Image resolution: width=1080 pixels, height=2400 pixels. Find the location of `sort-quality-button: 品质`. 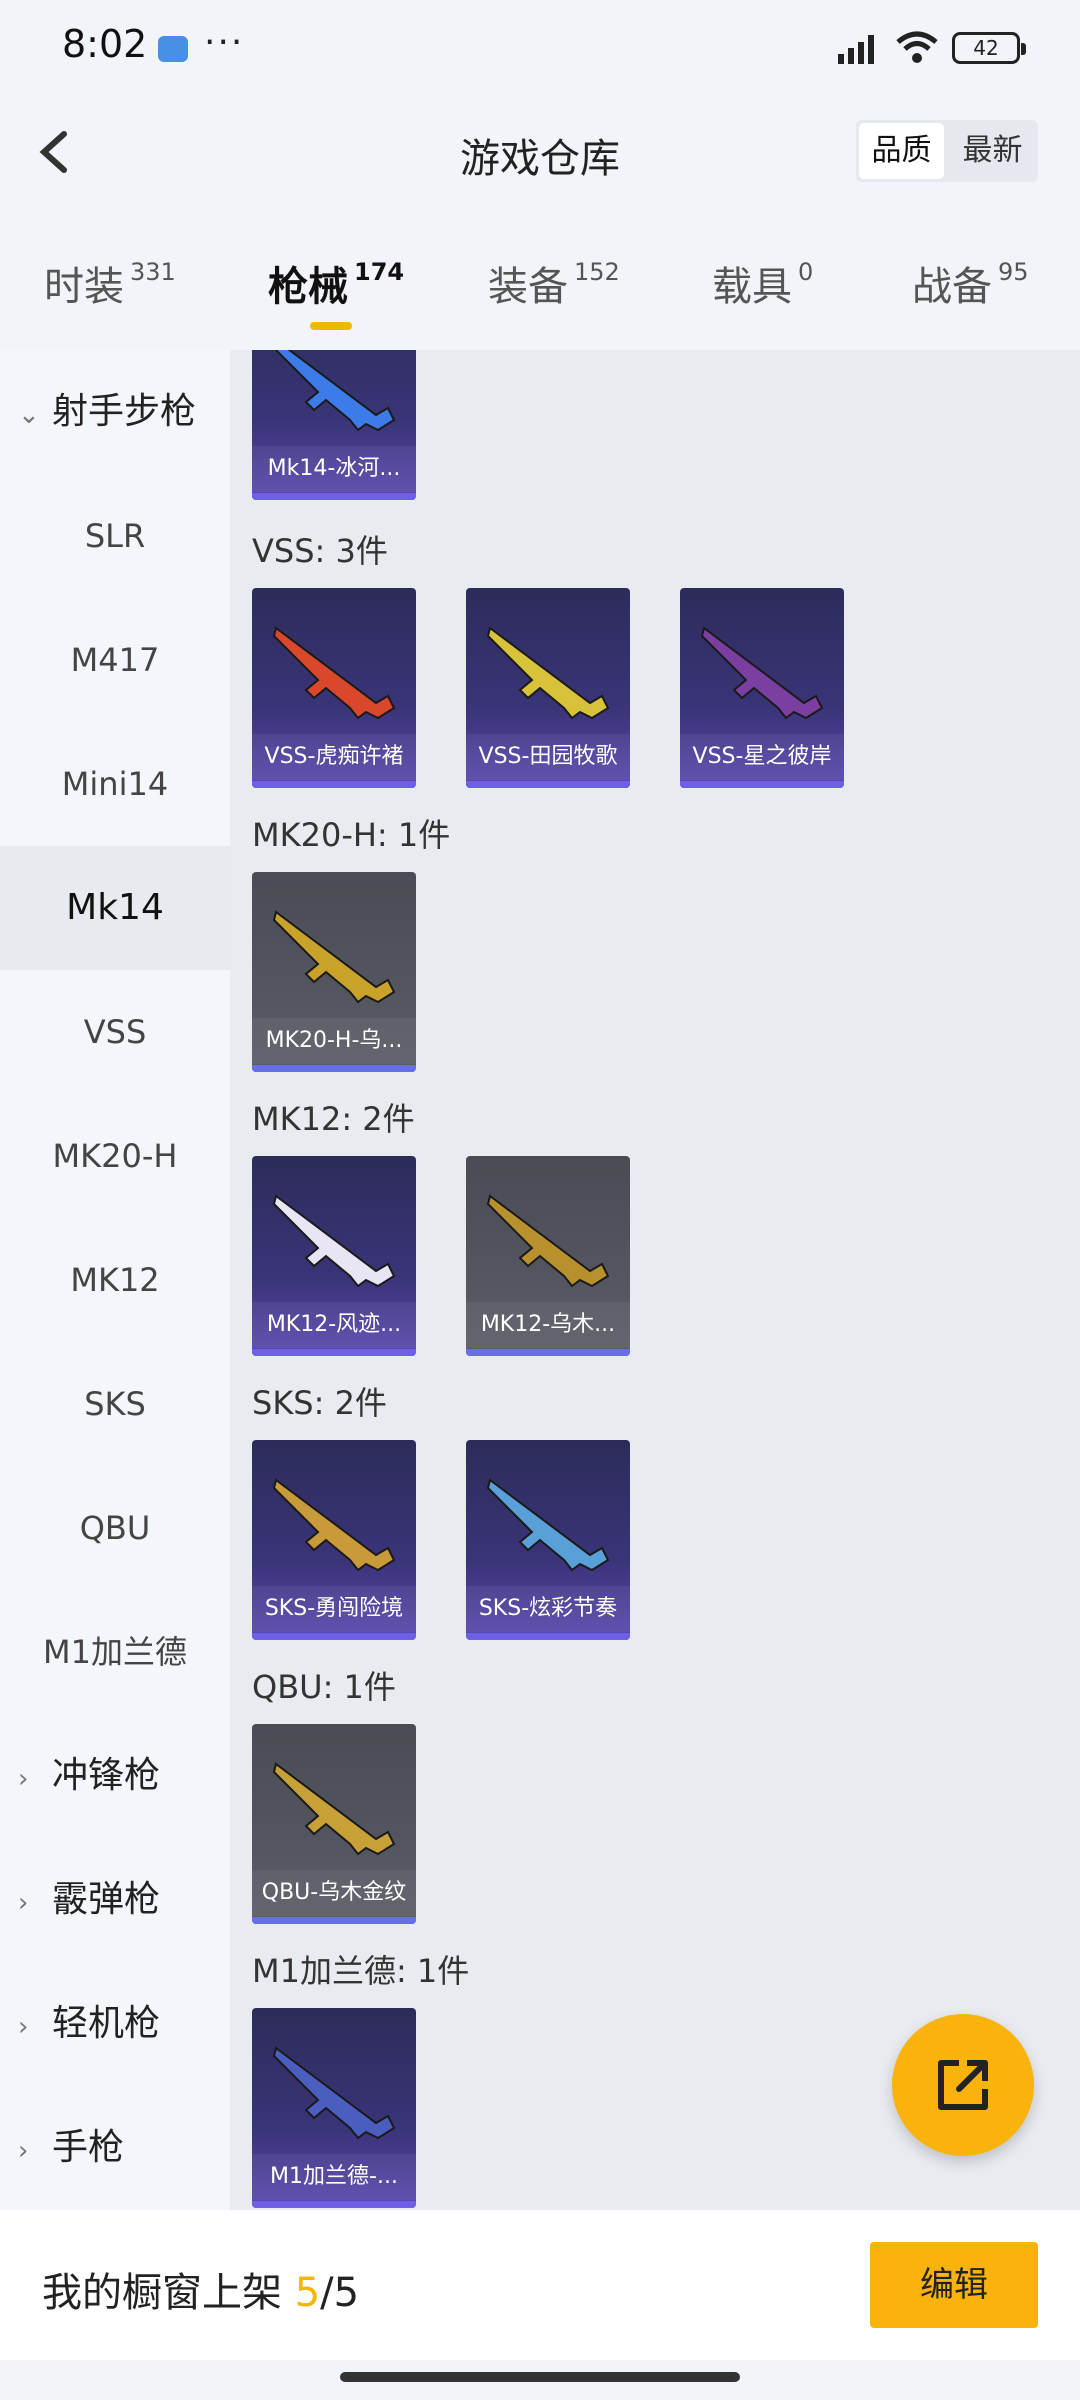

sort-quality-button: 品质 is located at coordinates (901, 151).